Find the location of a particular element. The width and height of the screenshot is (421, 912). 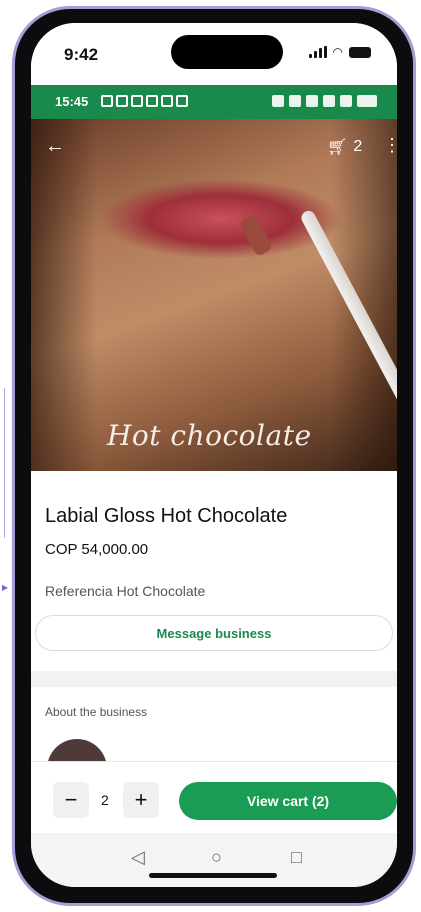

android-status-bar: 15:45 is located at coordinates (214, 102).